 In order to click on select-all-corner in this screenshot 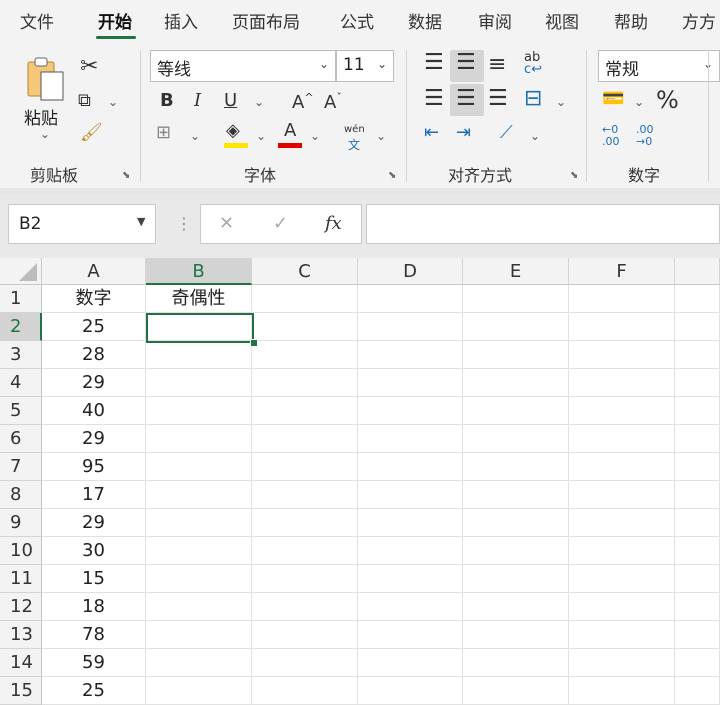, I will do `click(21, 271)`.